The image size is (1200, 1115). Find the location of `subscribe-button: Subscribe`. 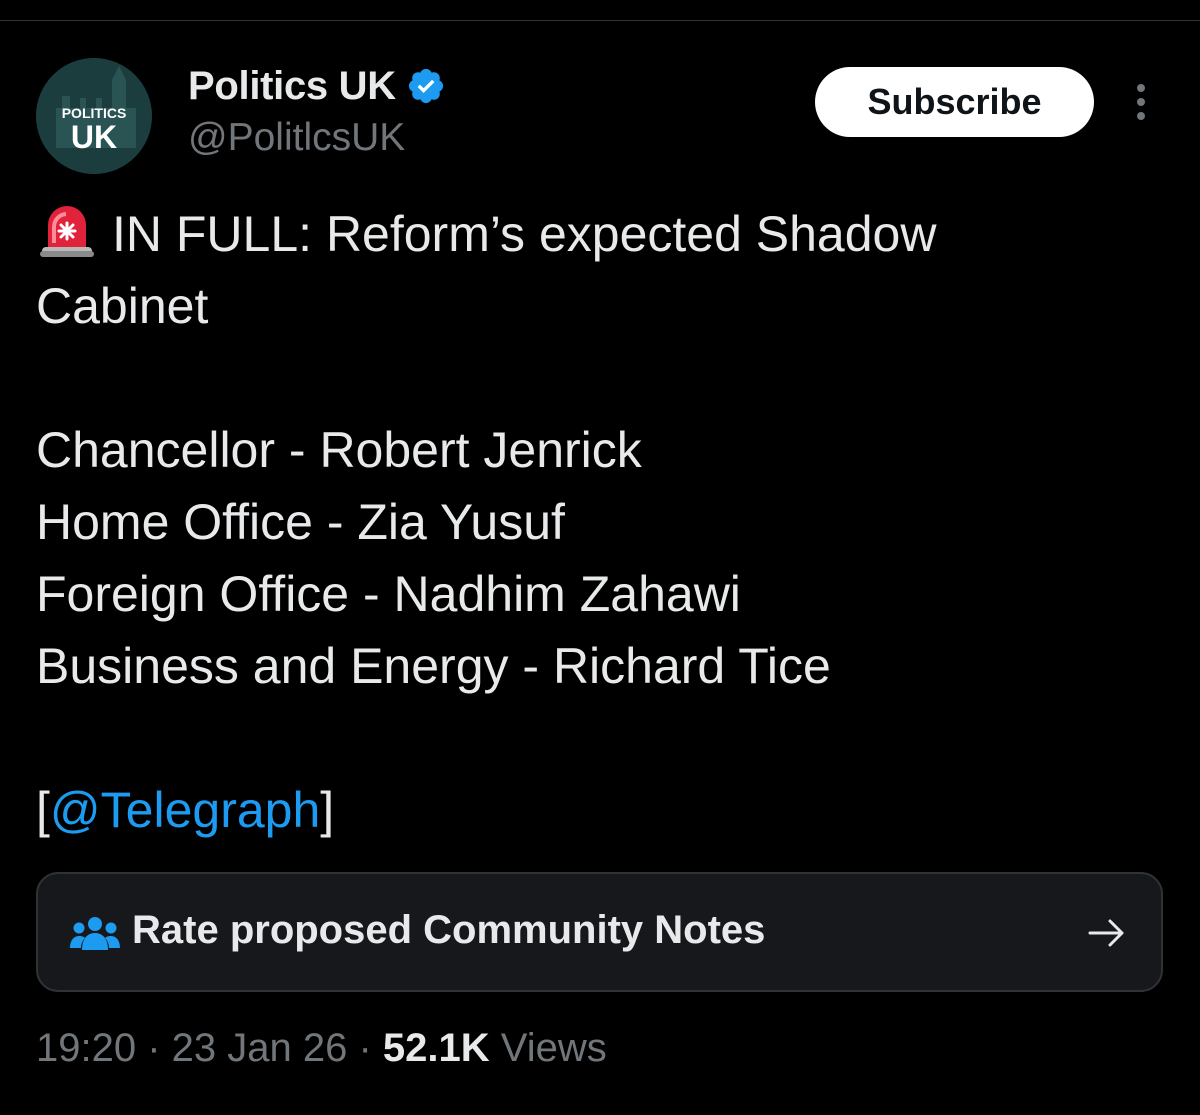

subscribe-button: Subscribe is located at coordinates (954, 102).